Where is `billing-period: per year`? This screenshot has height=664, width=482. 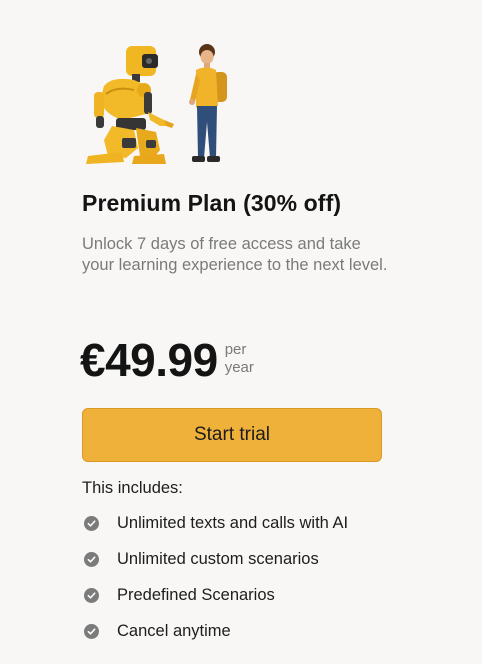
billing-period: per year is located at coordinates (239, 359).